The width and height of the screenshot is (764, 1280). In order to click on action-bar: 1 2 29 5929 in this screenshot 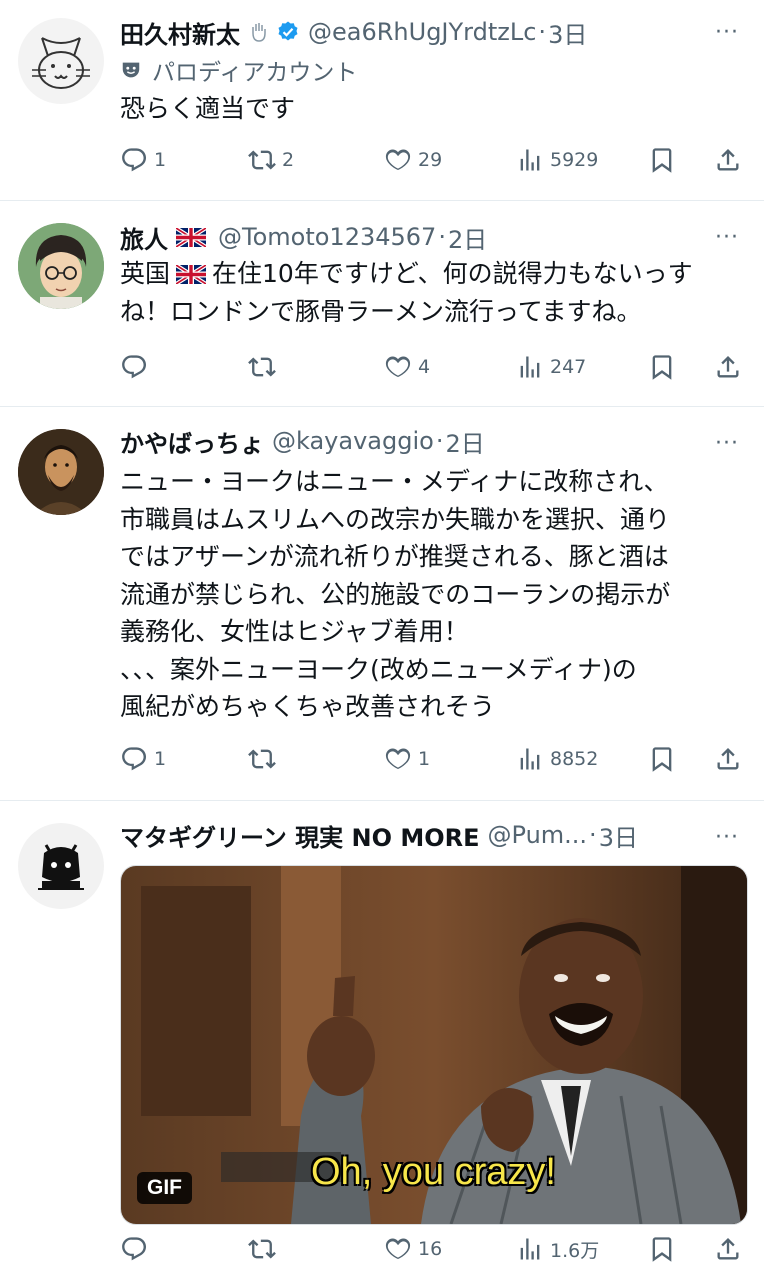, I will do `click(432, 160)`.